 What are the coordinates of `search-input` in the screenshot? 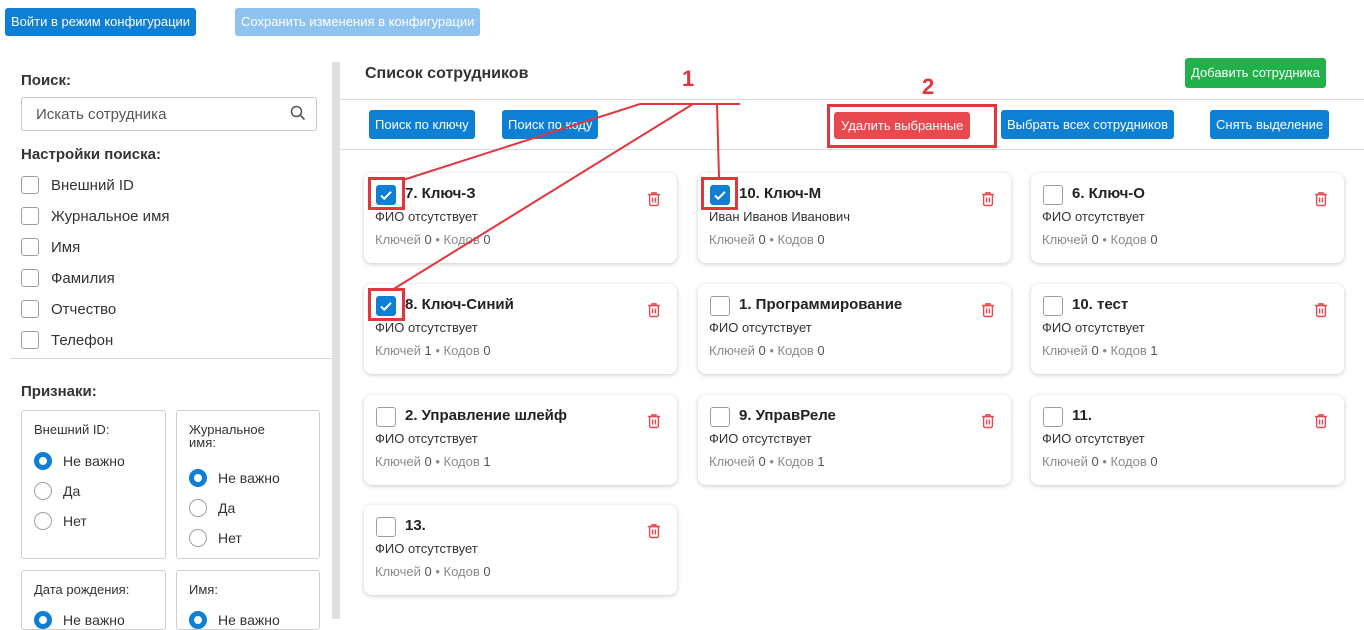 It's located at (161, 114).